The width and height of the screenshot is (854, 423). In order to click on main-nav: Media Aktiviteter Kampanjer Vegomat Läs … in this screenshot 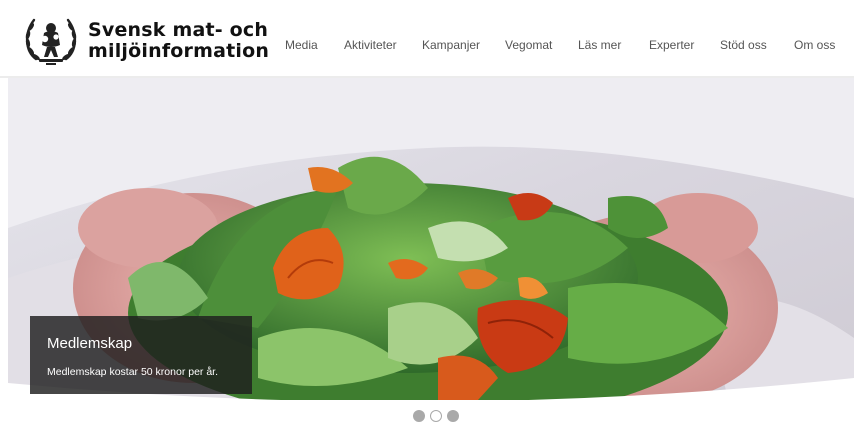, I will do `click(427, 46)`.